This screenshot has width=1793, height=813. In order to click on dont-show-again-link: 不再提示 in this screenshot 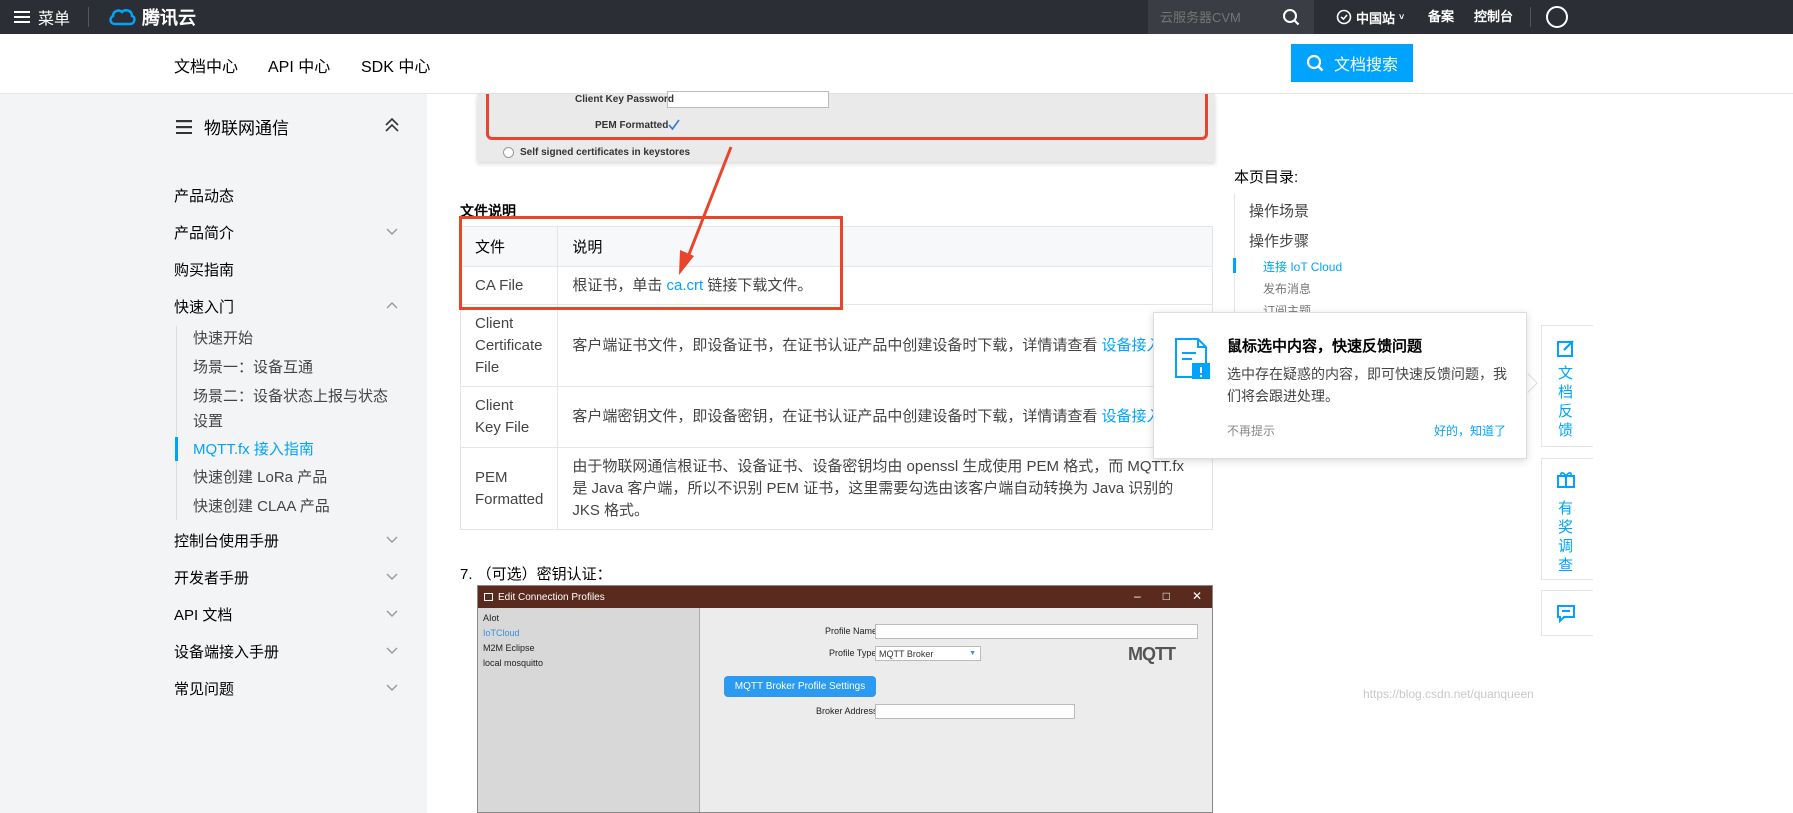, I will do `click(1251, 430)`.